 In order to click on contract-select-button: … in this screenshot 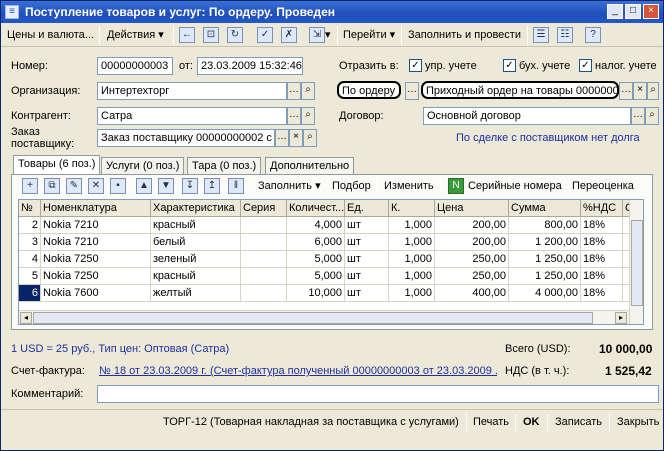, I will do `click(638, 116)`.